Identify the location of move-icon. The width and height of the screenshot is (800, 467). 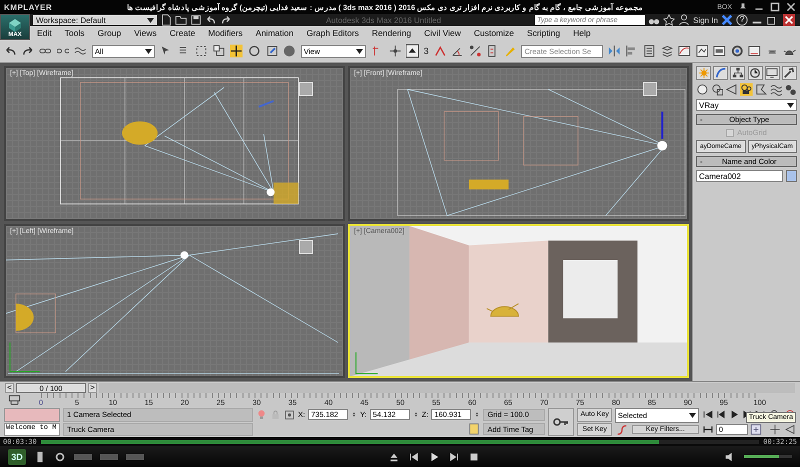
(237, 51).